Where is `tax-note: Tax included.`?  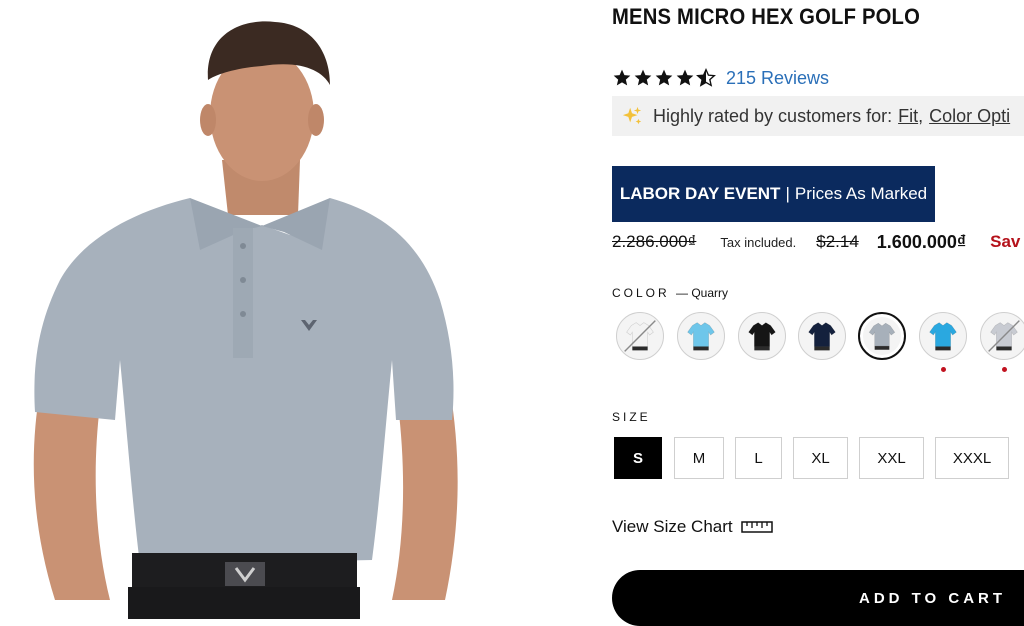 tax-note: Tax included. is located at coordinates (758, 242).